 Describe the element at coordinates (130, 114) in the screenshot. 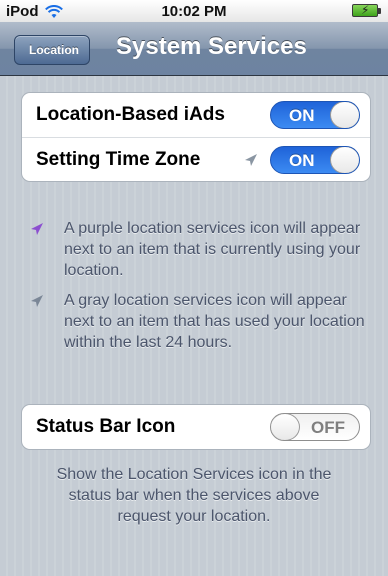

I see `row-label: Location-Based iAds` at that location.